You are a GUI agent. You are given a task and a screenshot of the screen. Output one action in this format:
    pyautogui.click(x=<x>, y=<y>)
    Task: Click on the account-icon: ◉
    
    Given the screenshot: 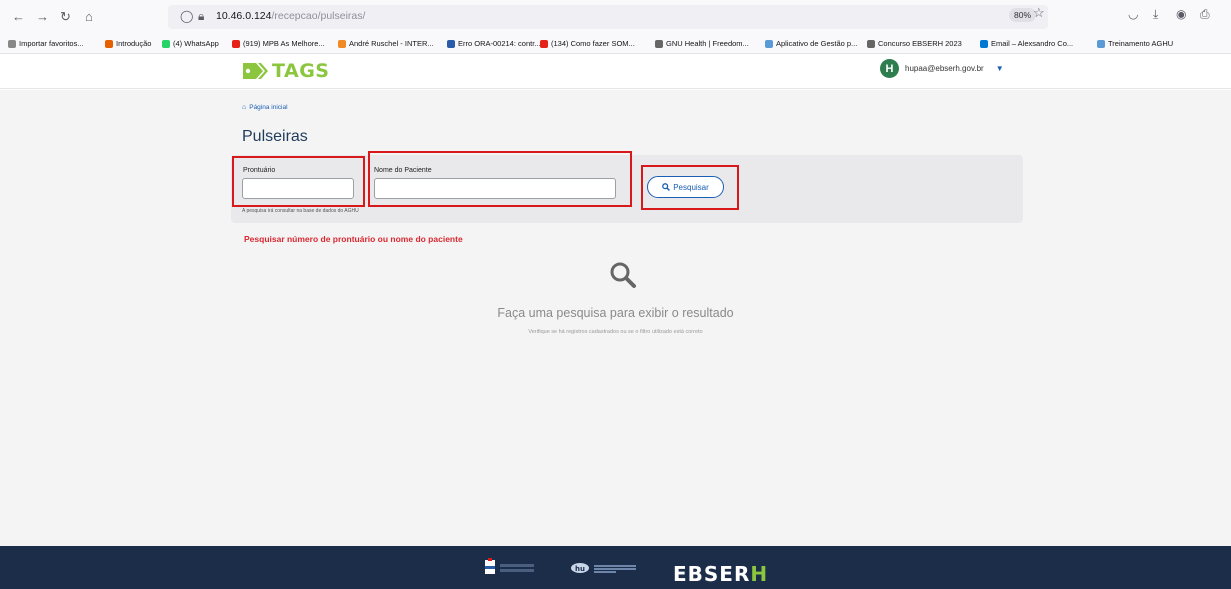 What is the action you would take?
    pyautogui.click(x=1181, y=14)
    